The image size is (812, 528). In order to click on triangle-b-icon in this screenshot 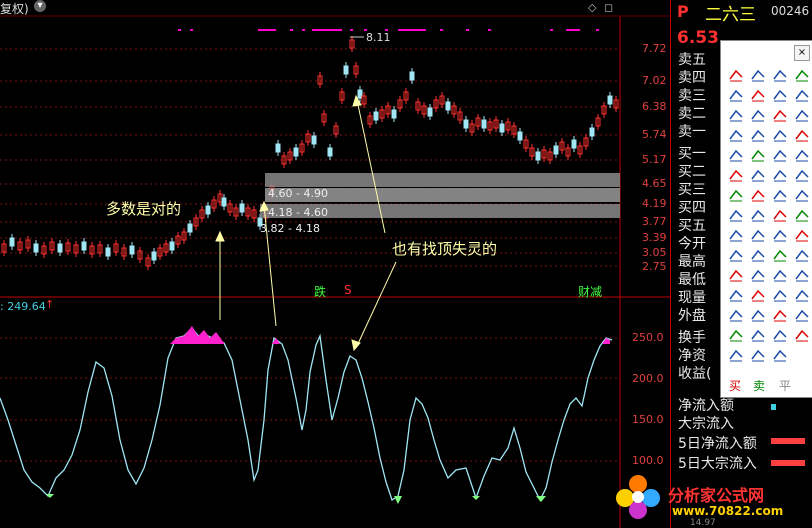, I will do `click(780, 254)`.